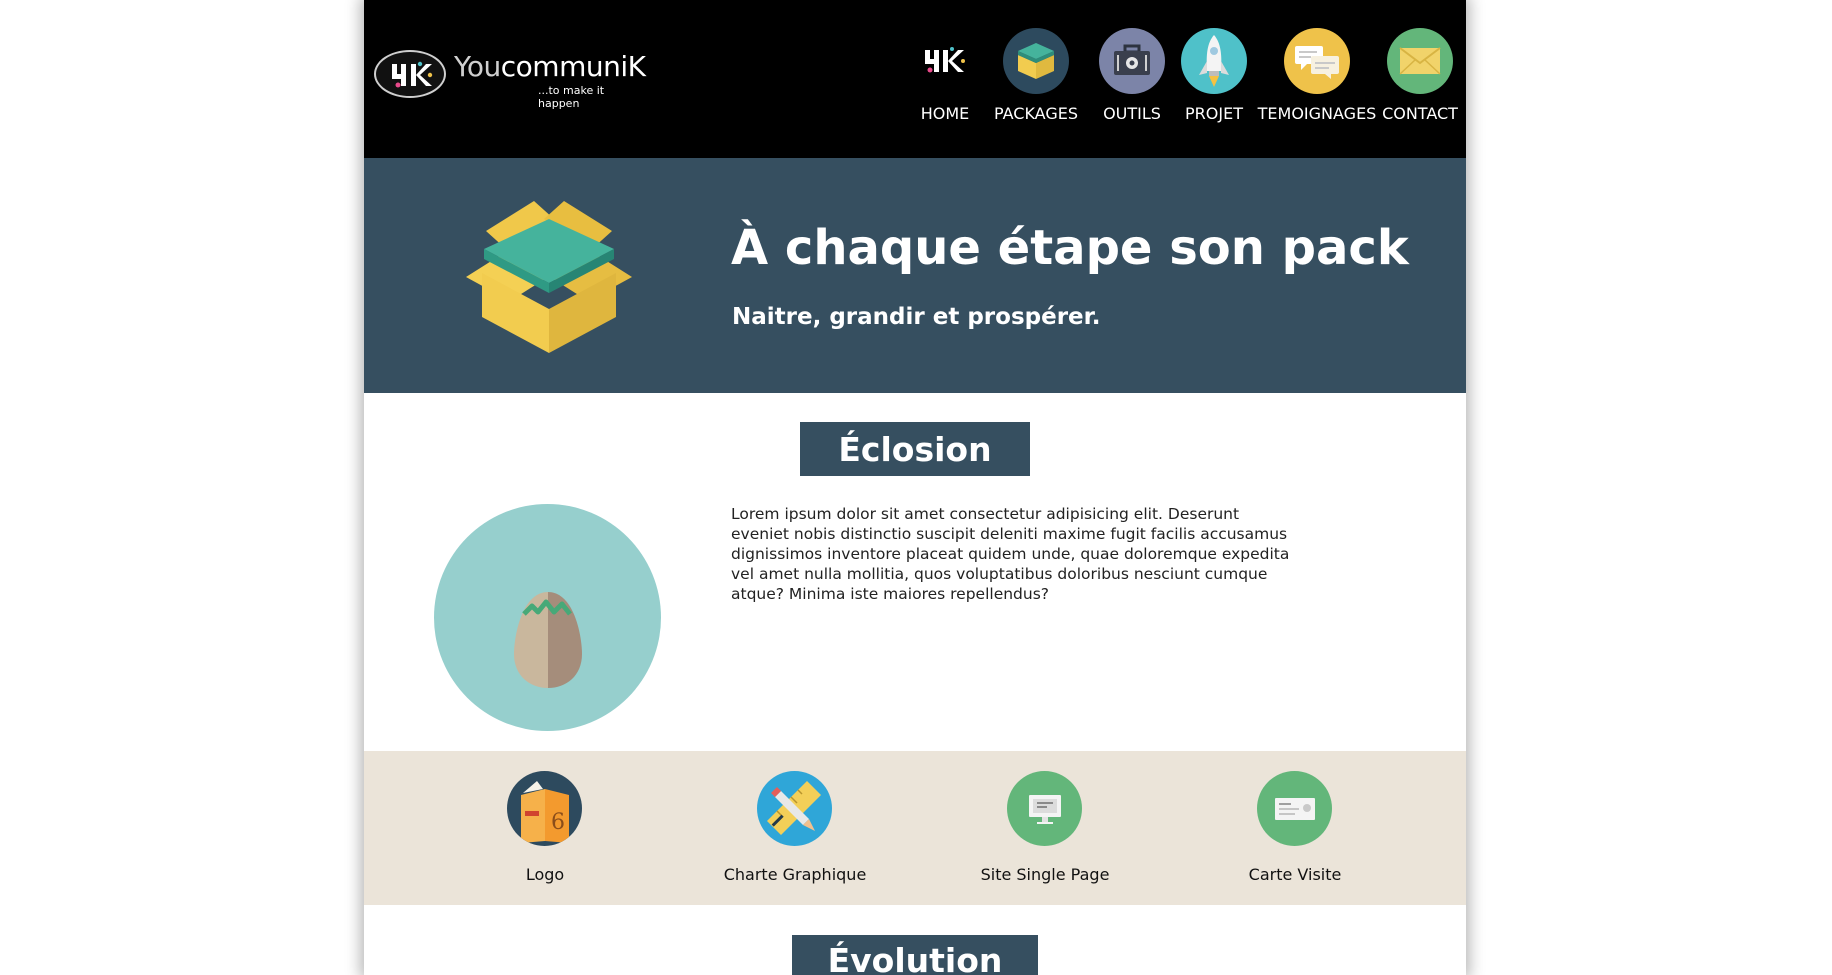 Image resolution: width=1832 pixels, height=975 pixels. Describe the element at coordinates (1070, 248) in the screenshot. I see `hero-title: À chaque étape son pack` at that location.